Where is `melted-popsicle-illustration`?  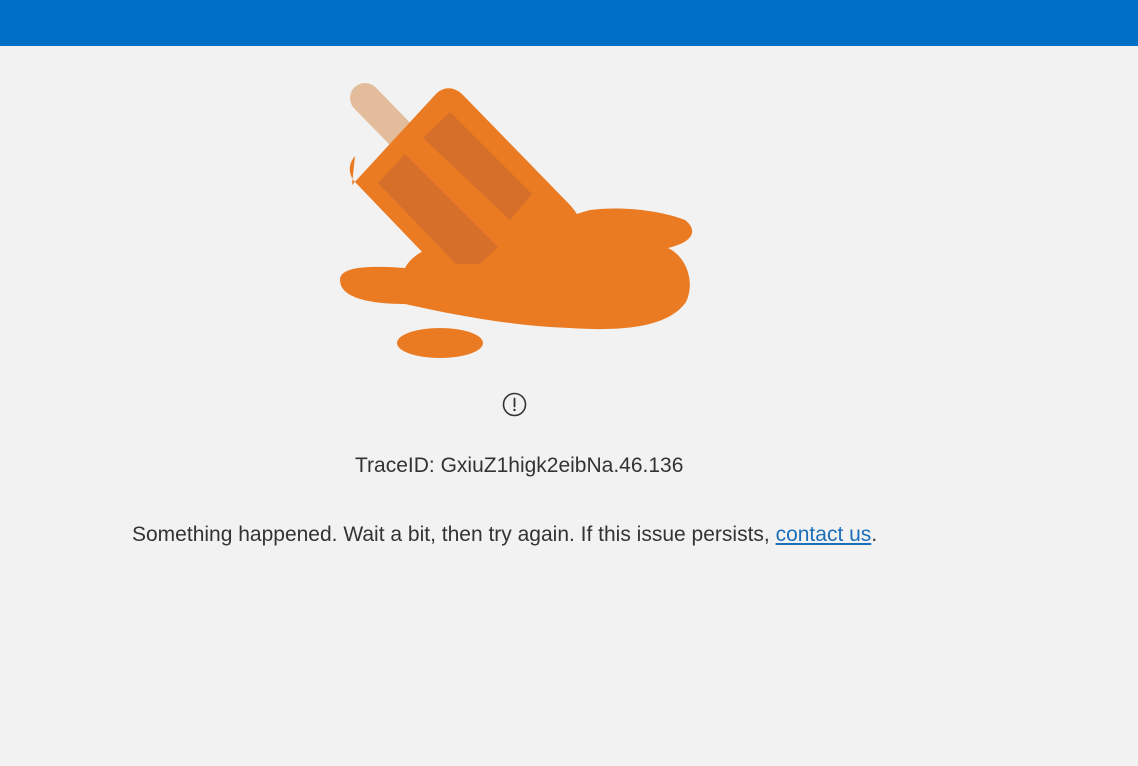
melted-popsicle-illustration is located at coordinates (516, 220).